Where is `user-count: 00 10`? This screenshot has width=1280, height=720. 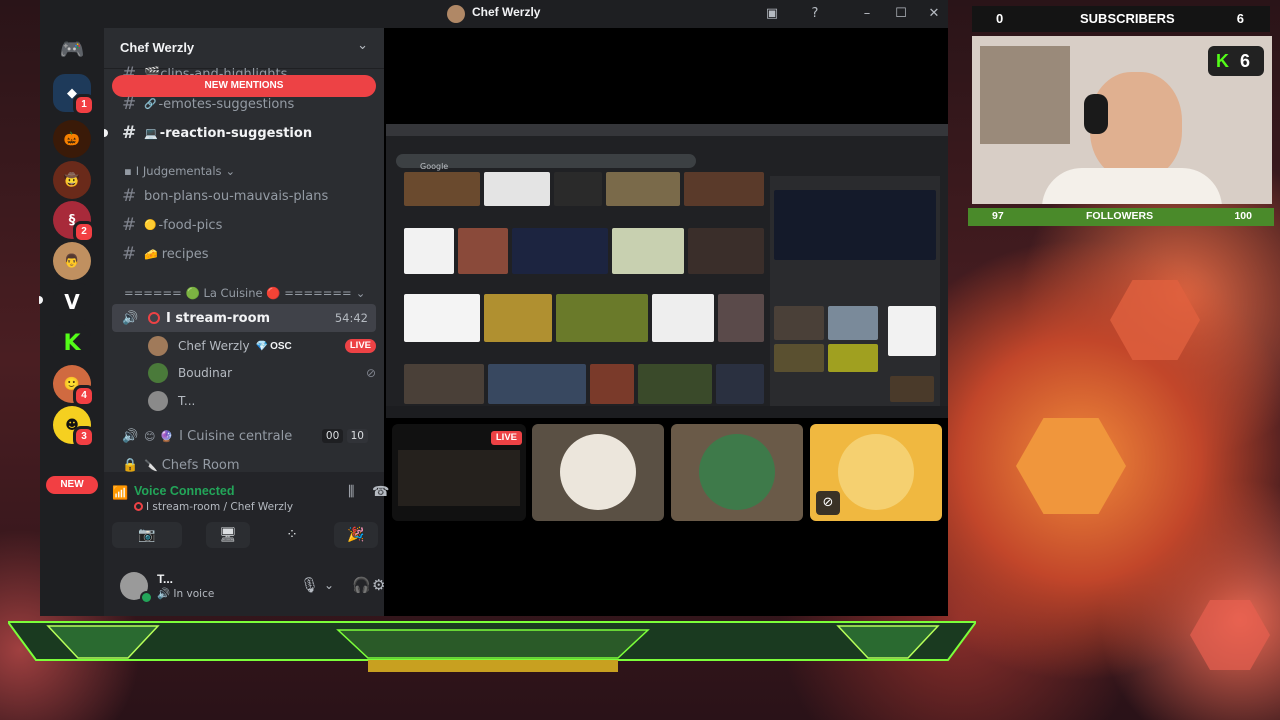 user-count: 00 10 is located at coordinates (344, 436).